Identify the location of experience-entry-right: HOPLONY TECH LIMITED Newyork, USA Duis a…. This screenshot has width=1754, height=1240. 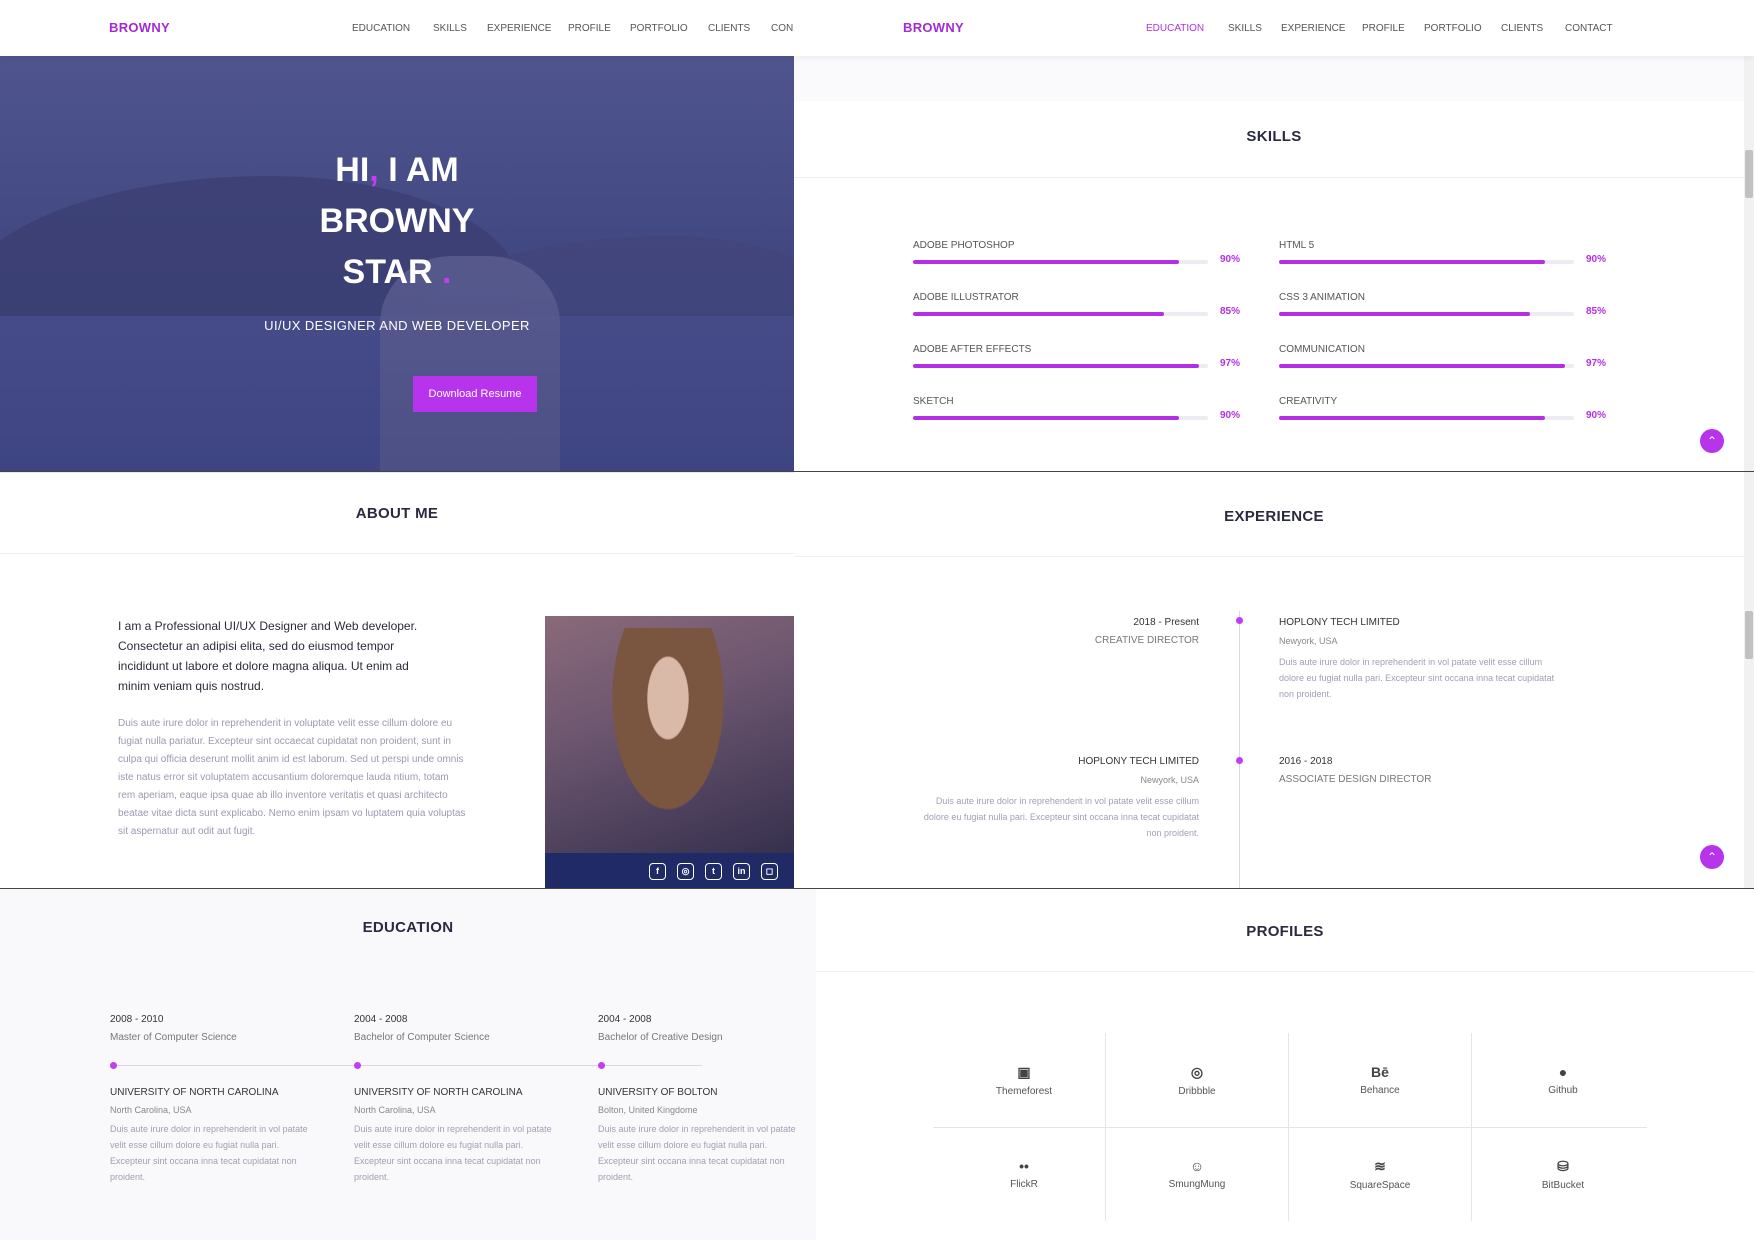
(1424, 659).